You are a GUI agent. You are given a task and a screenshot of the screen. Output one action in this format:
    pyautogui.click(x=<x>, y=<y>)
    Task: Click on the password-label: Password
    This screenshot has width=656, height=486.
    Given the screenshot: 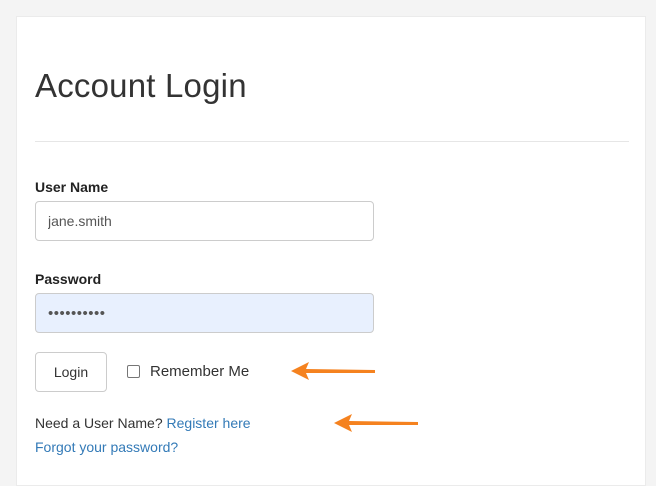 What is the action you would take?
    pyautogui.click(x=68, y=279)
    